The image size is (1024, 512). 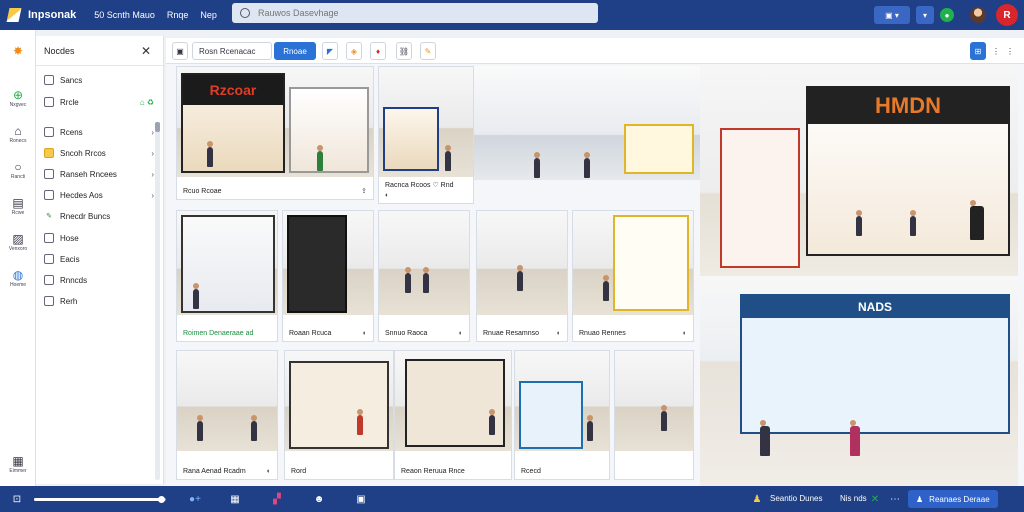 What do you see at coordinates (354, 51) in the screenshot?
I see `tag-icon: ◈` at bounding box center [354, 51].